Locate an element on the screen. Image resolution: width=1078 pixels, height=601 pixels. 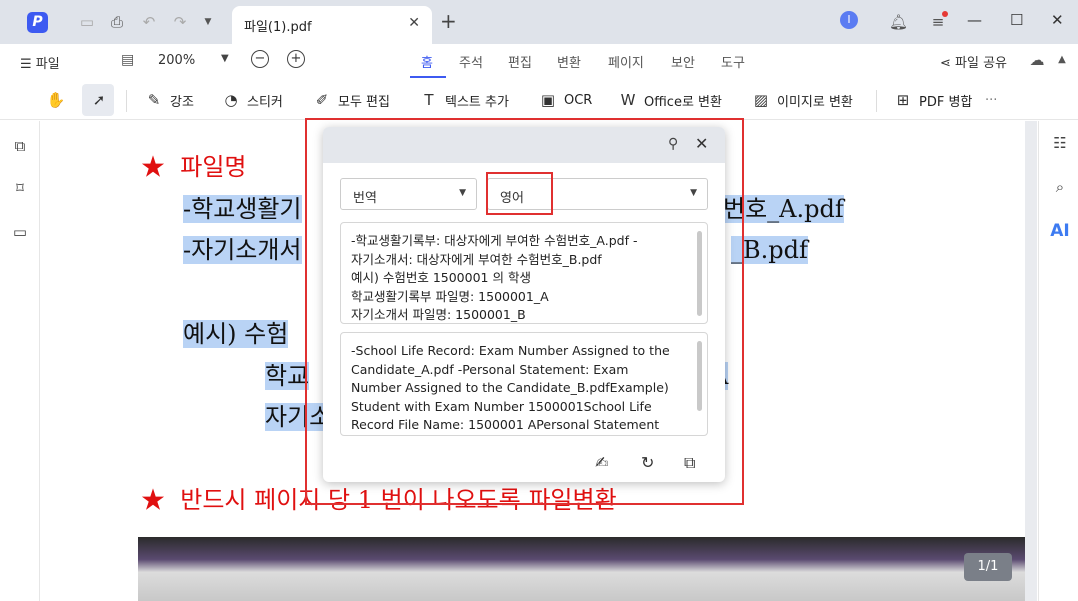
sticker-label: 스티커 is located at coordinates (265, 102).